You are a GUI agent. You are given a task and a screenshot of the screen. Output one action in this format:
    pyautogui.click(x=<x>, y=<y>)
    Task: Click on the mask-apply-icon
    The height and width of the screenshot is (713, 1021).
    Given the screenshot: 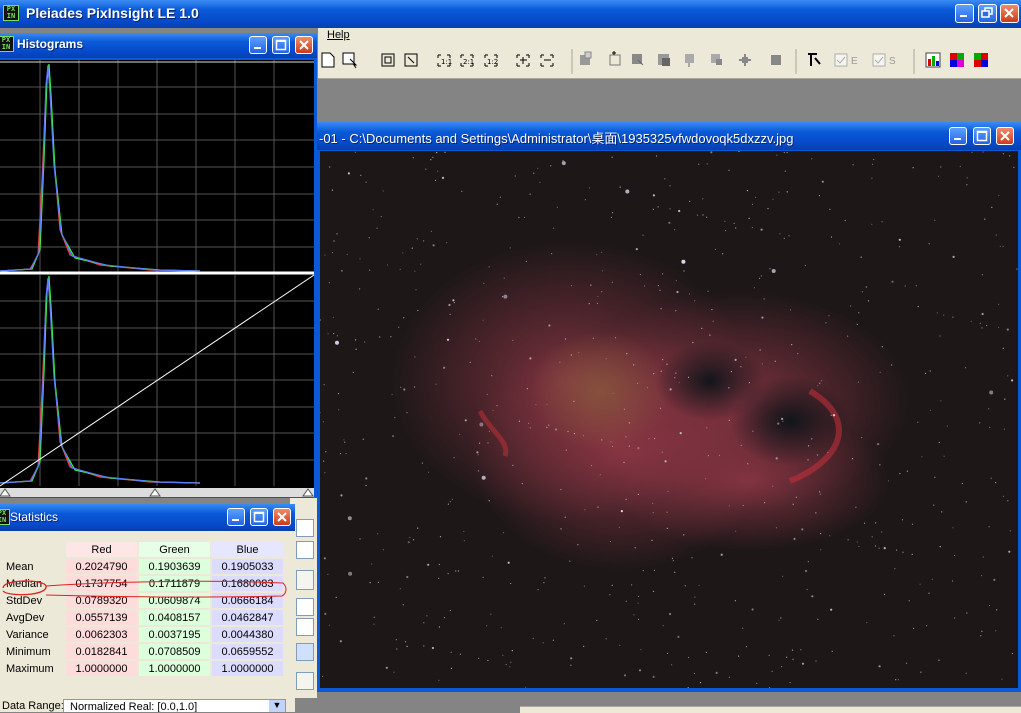 What is the action you would take?
    pyautogui.click(x=638, y=60)
    